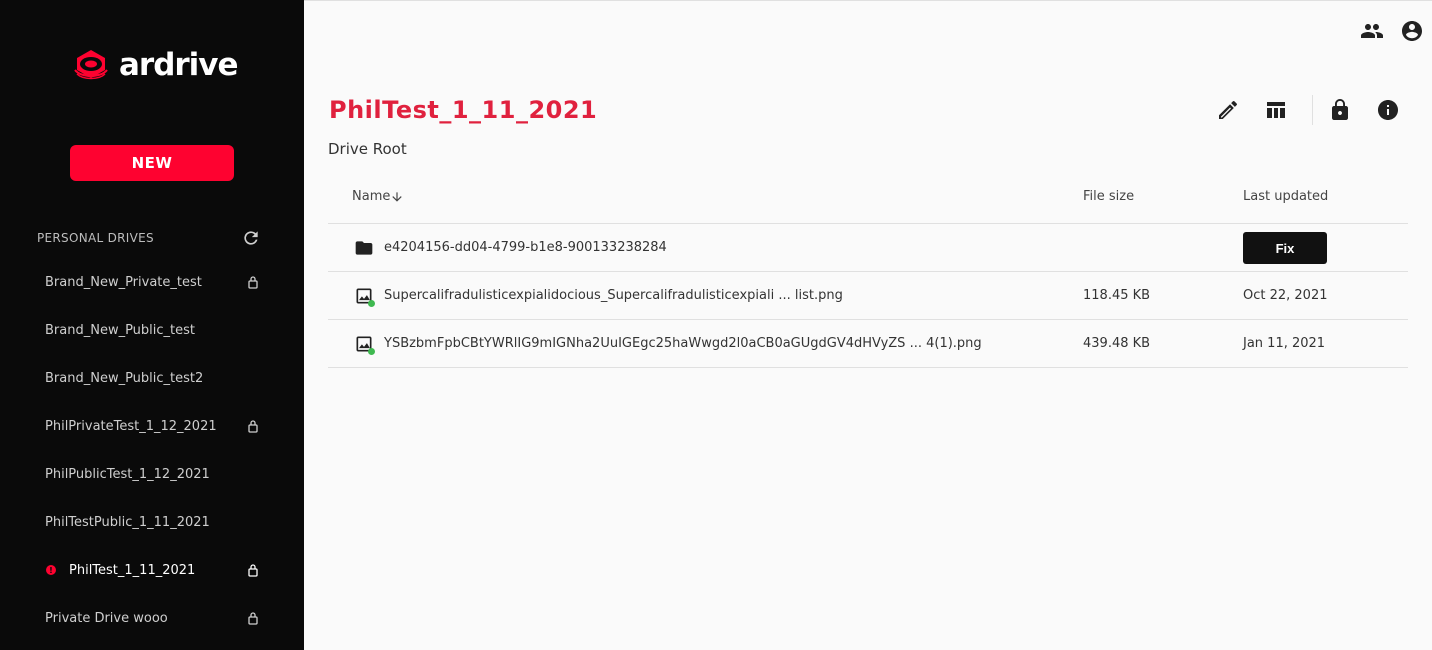 The width and height of the screenshot is (1432, 650). What do you see at coordinates (152, 163) in the screenshot?
I see `new-button: NEW` at bounding box center [152, 163].